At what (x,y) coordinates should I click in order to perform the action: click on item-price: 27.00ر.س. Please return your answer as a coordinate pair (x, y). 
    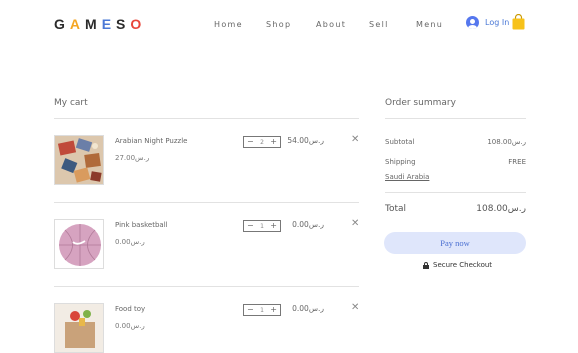
    Looking at the image, I should click on (132, 158).